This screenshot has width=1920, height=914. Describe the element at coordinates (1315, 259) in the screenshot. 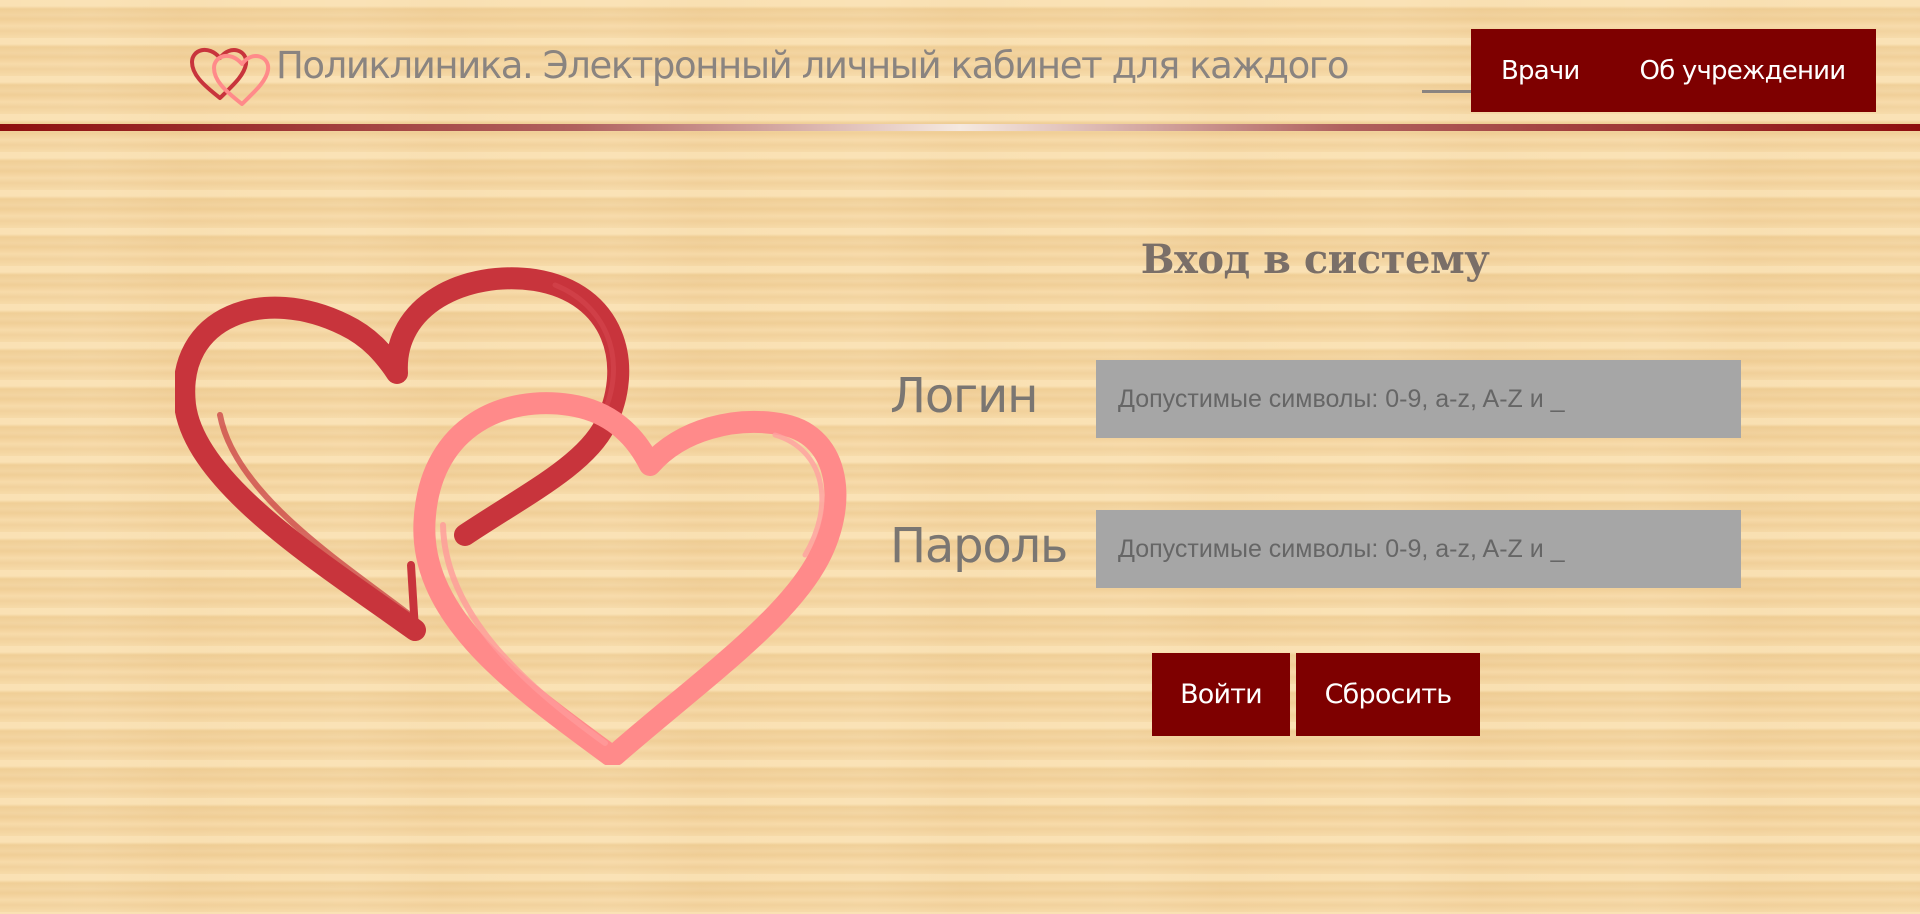

I see `login-title: Вход в систему` at that location.